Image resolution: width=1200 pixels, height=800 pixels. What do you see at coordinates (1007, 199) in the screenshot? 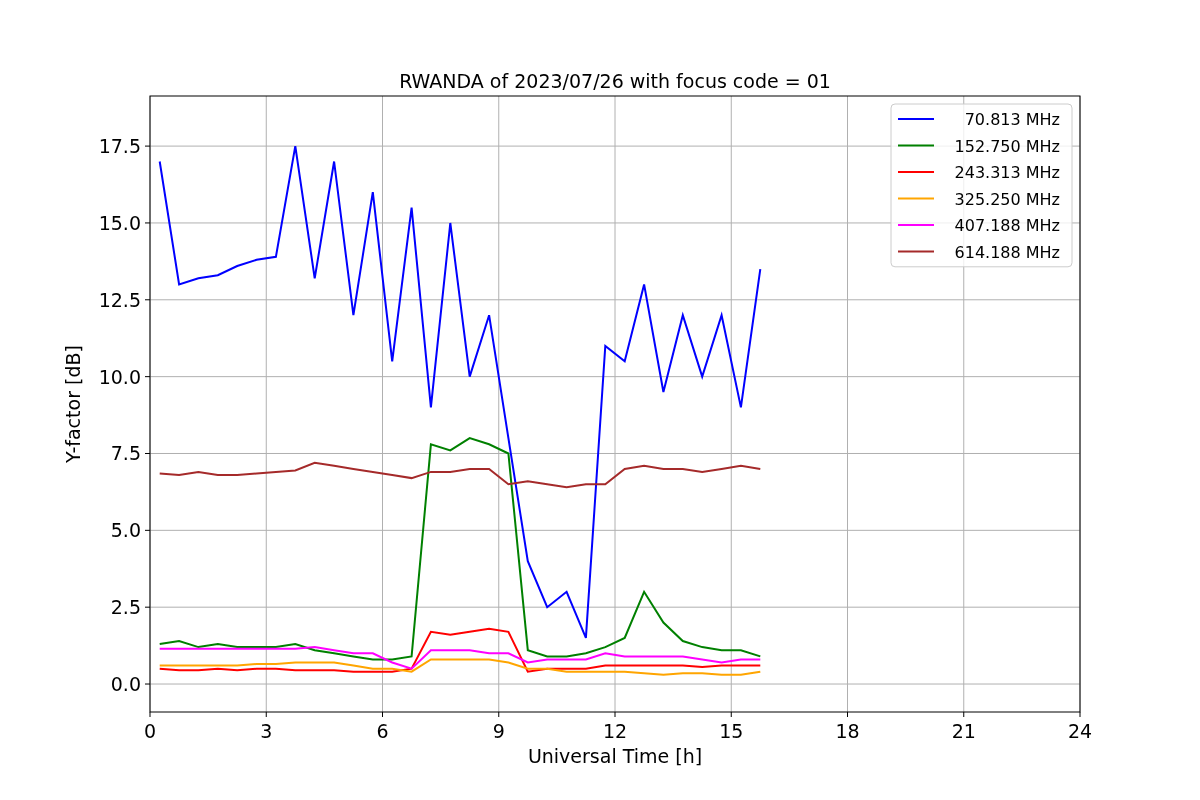
I see `legend-label: 325.250 MHz` at bounding box center [1007, 199].